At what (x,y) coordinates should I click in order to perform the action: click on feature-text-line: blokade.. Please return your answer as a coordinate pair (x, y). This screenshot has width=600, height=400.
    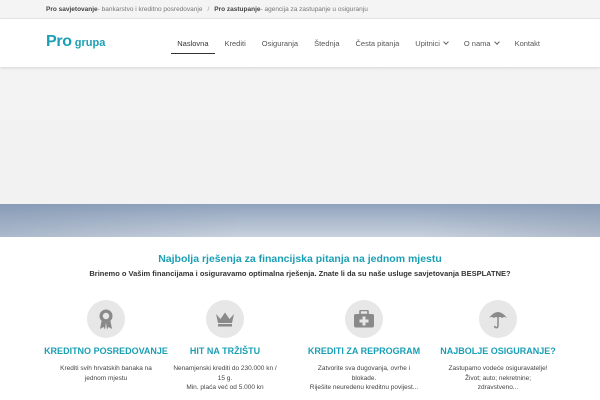
    Looking at the image, I should click on (364, 378).